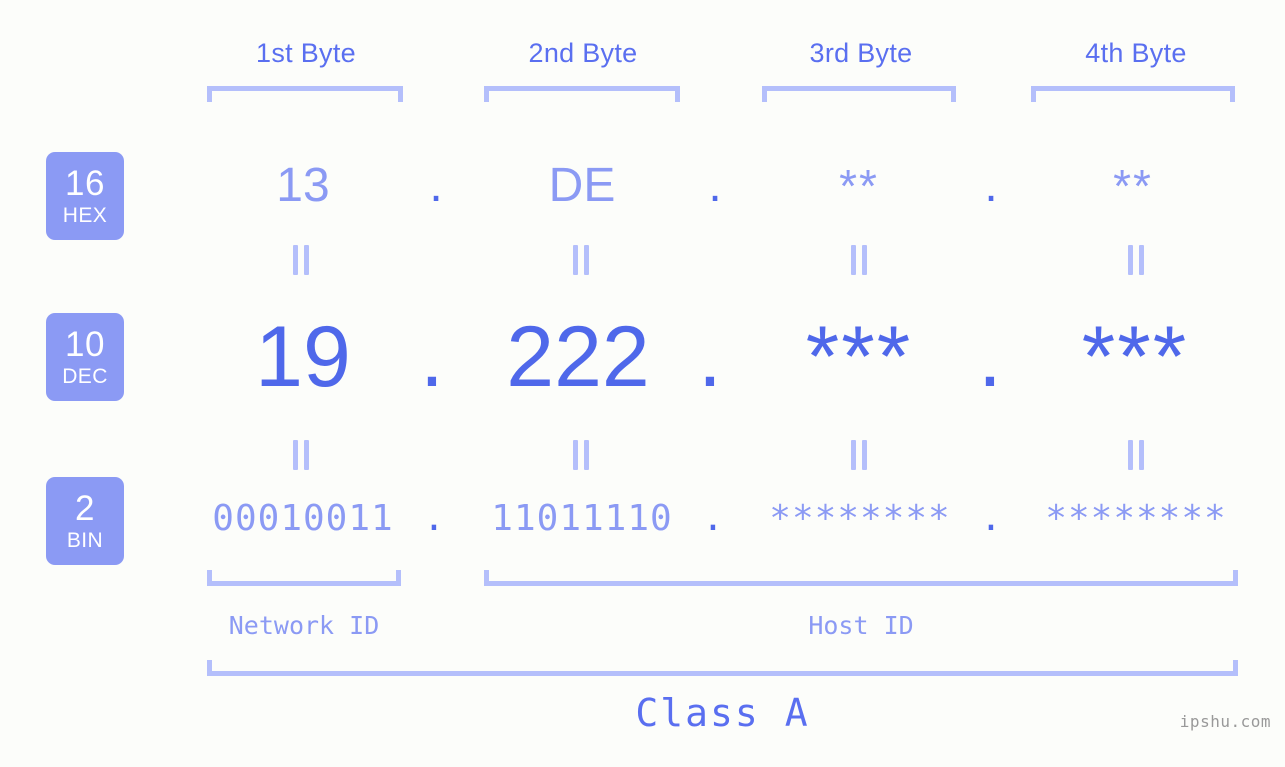  I want to click on base-badge-dec-name: DEC, so click(85, 376).